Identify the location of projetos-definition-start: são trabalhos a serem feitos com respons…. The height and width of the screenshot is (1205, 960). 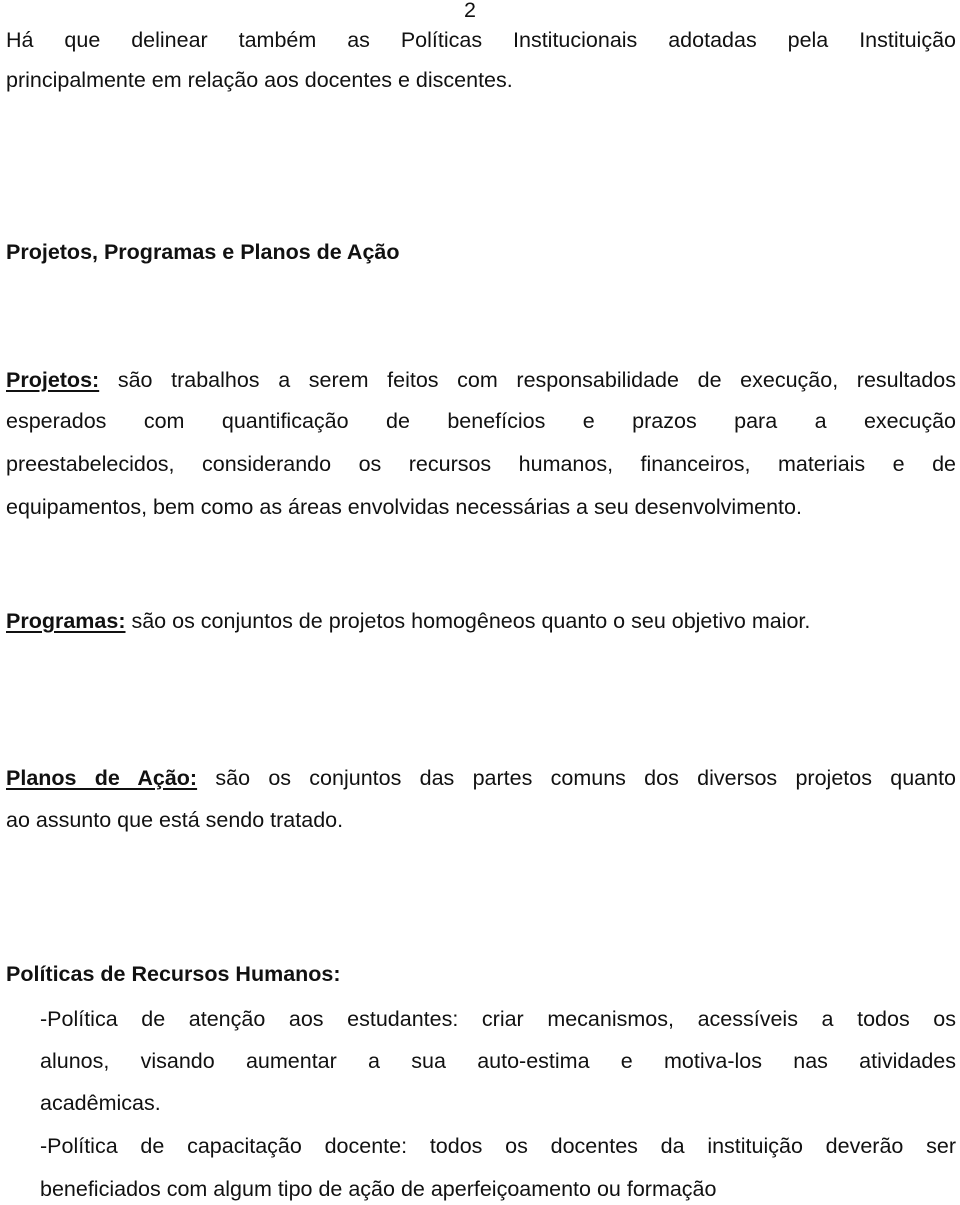
(527, 380).